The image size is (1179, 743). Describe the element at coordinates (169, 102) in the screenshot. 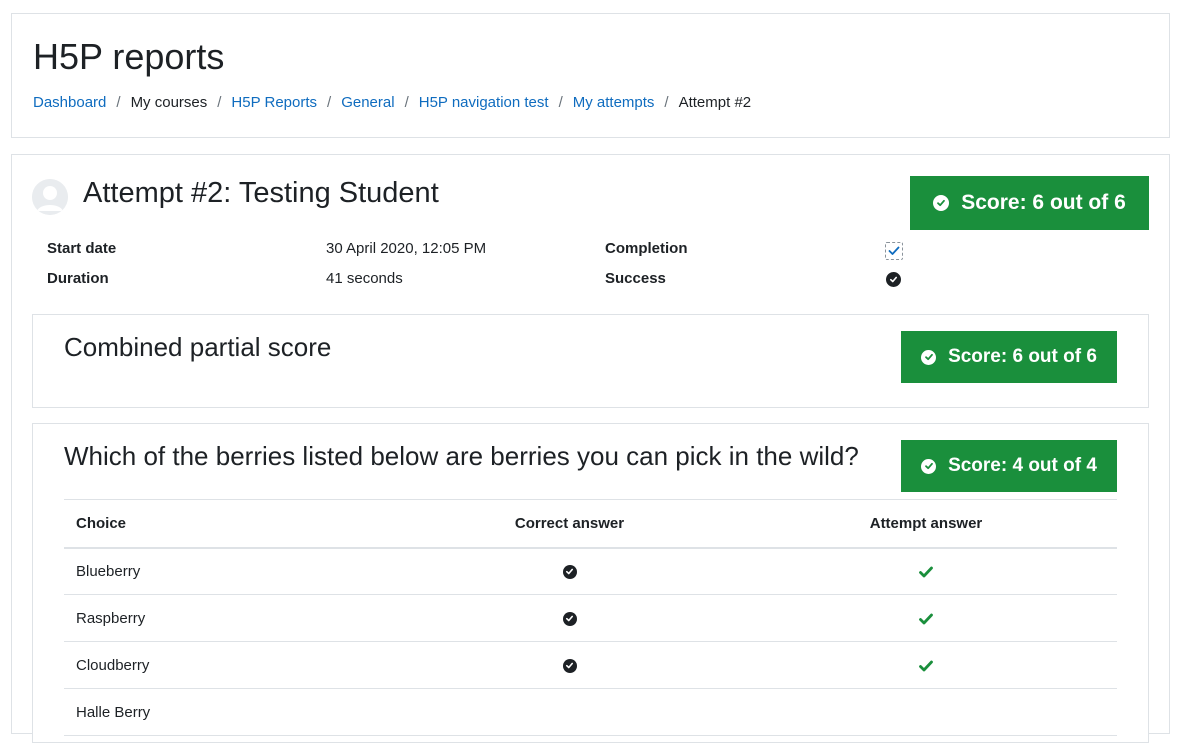

I see `breadcrumb-my-courses: My courses` at that location.